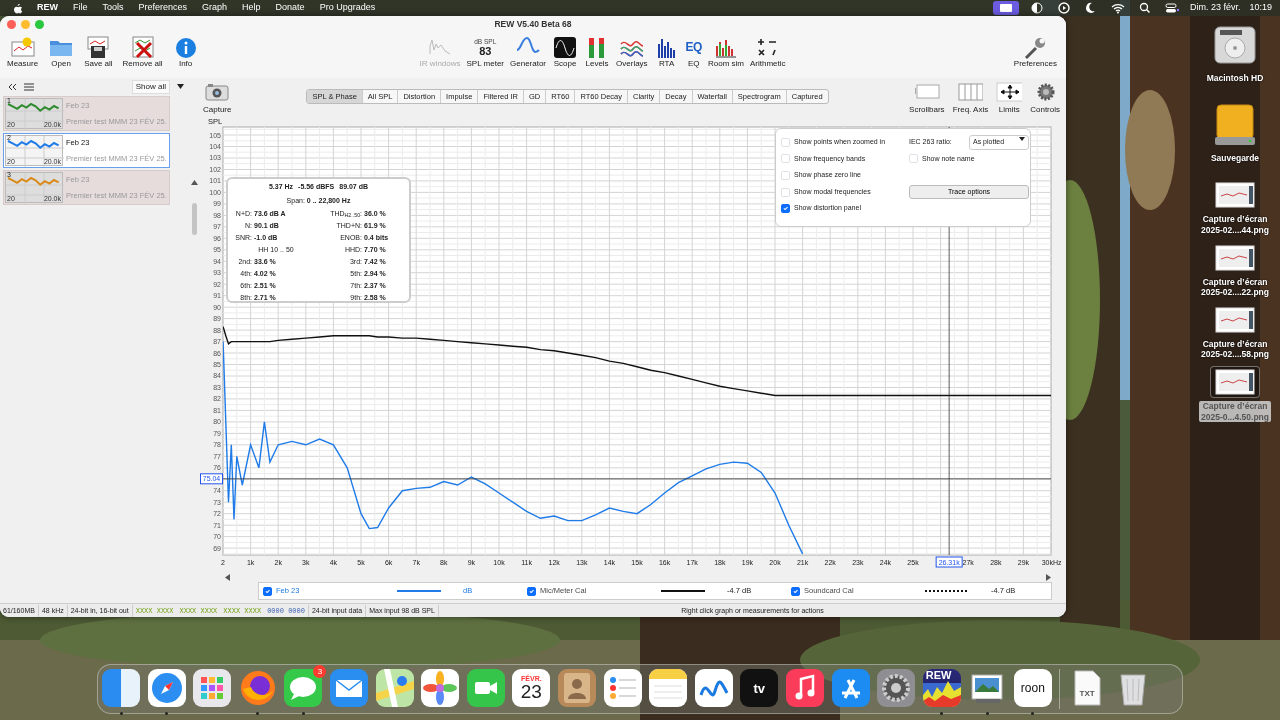 This screenshot has height=720, width=1280. I want to click on logo-tile-icon: roon, so click(1032, 688).